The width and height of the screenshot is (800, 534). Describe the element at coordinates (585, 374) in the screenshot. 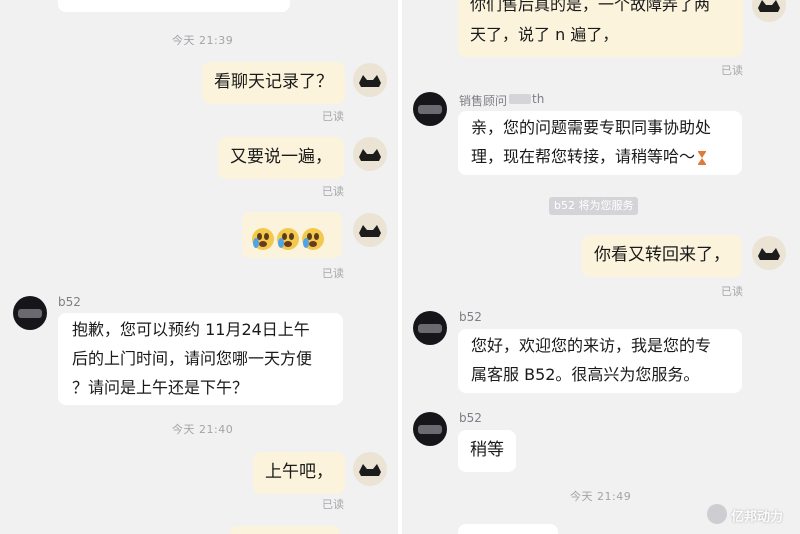

I see `message-line: 属客服 B52。很高兴为您服务。` at that location.